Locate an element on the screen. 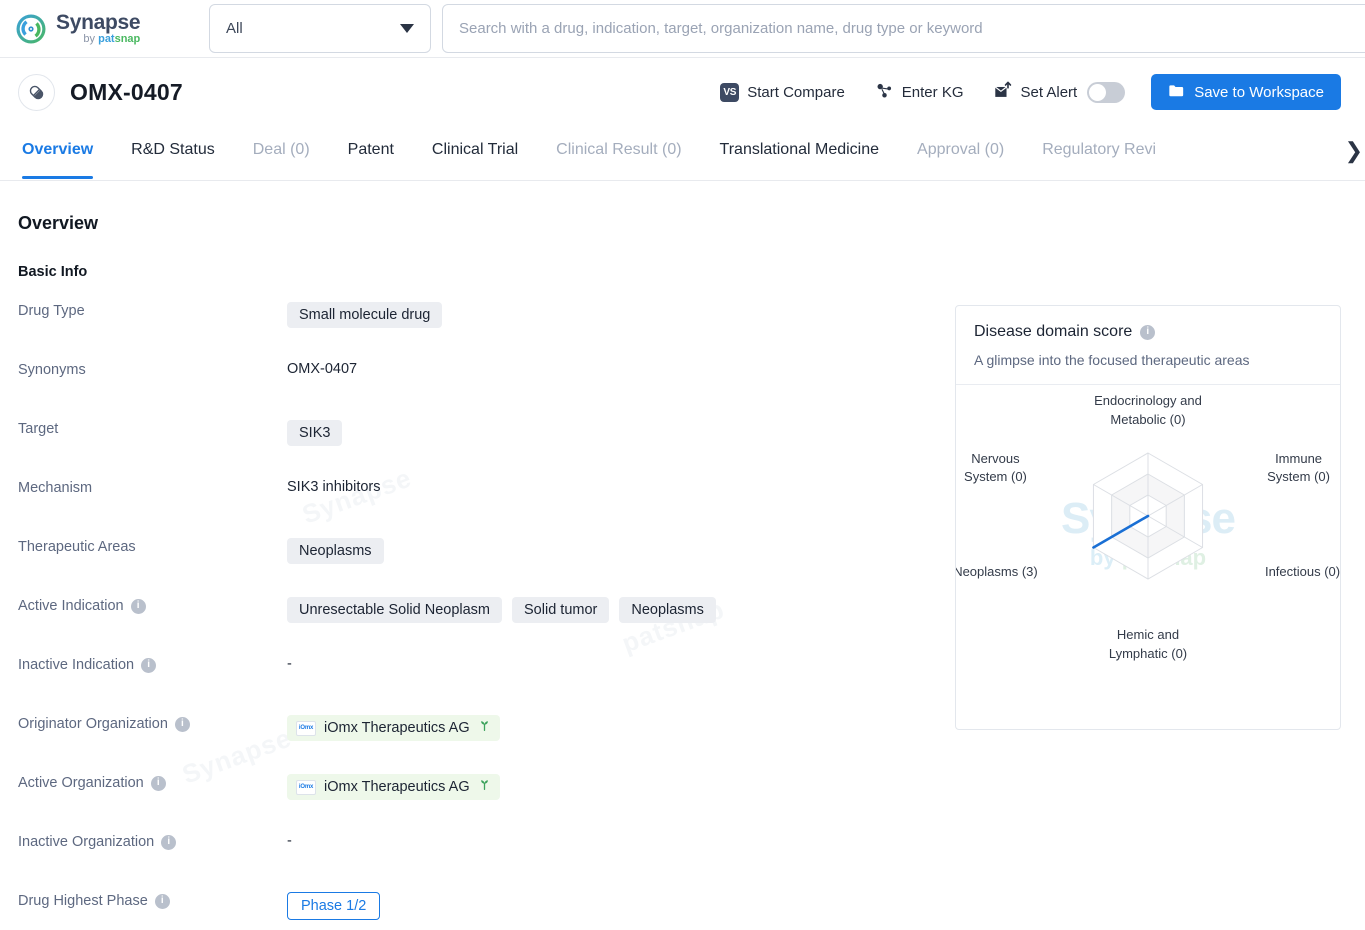 The image size is (1365, 930). value-tag: Small molecule drug is located at coordinates (365, 315).